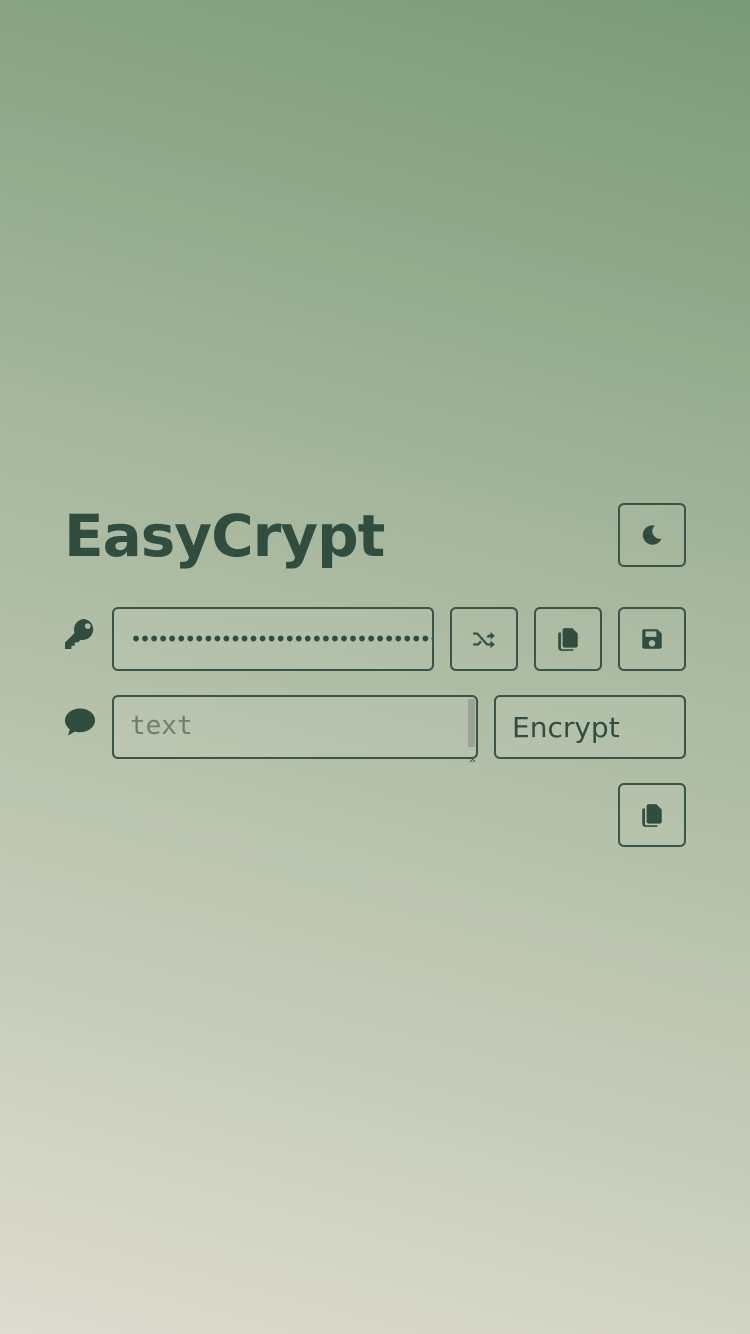 This screenshot has height=1334, width=750. What do you see at coordinates (80, 722) in the screenshot?
I see `speech-bubble-icon` at bounding box center [80, 722].